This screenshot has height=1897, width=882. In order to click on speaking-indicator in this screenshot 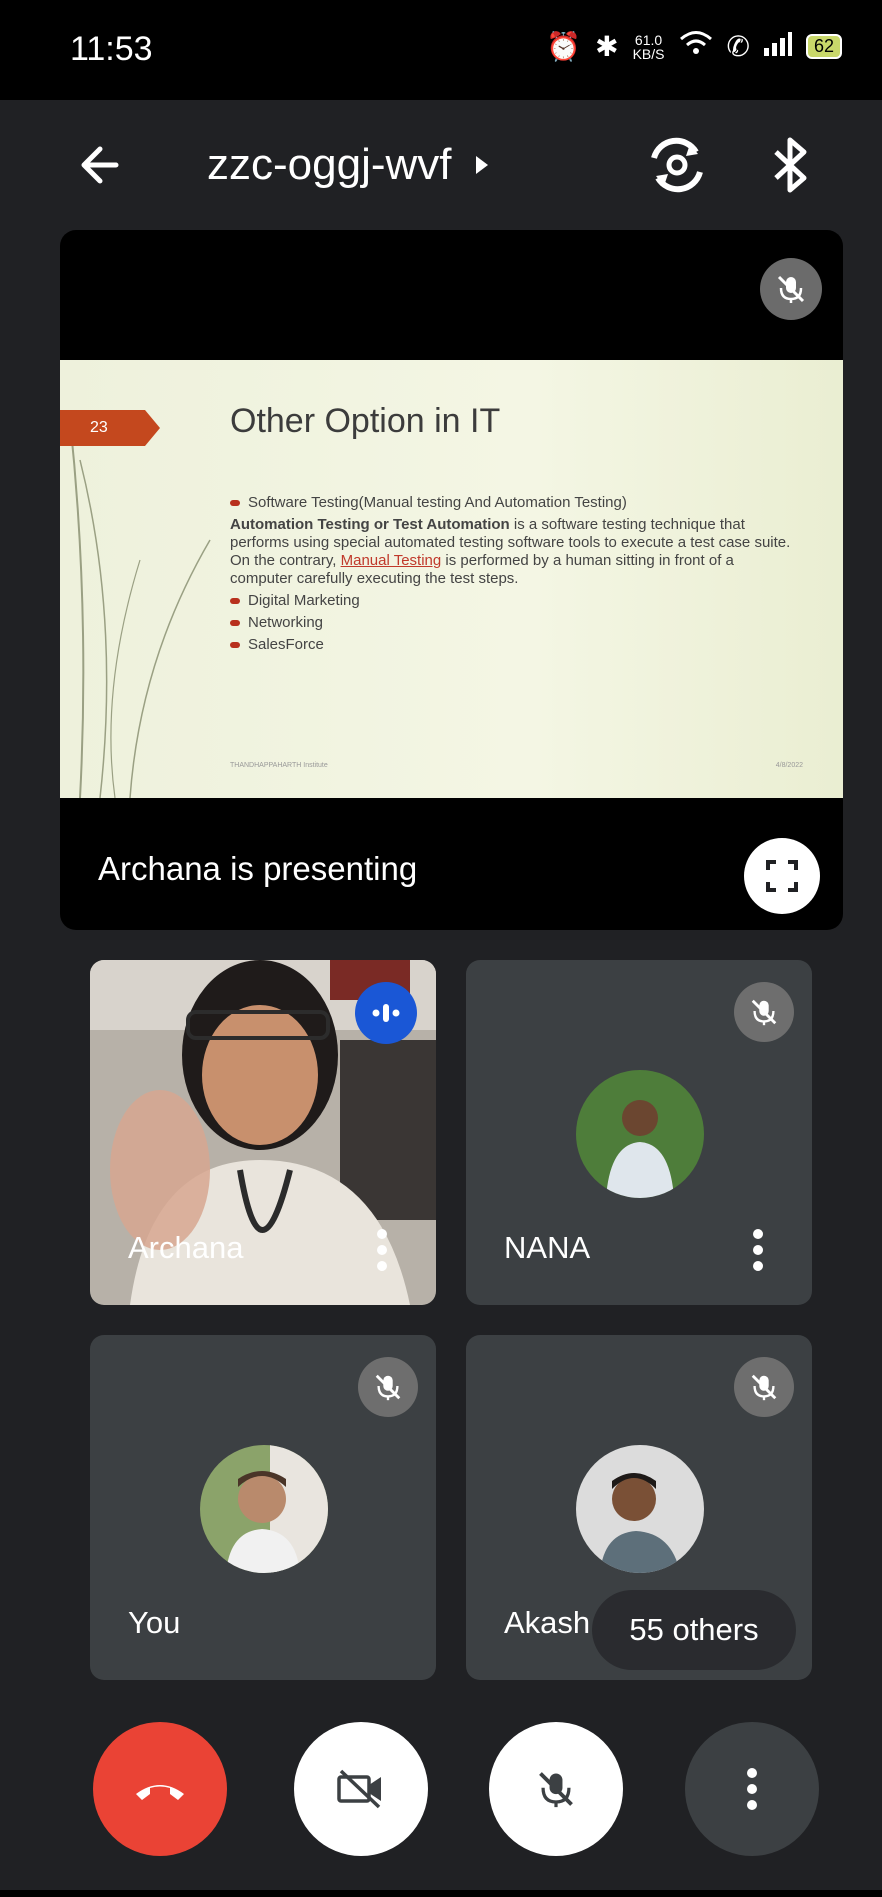, I will do `click(386, 1013)`.